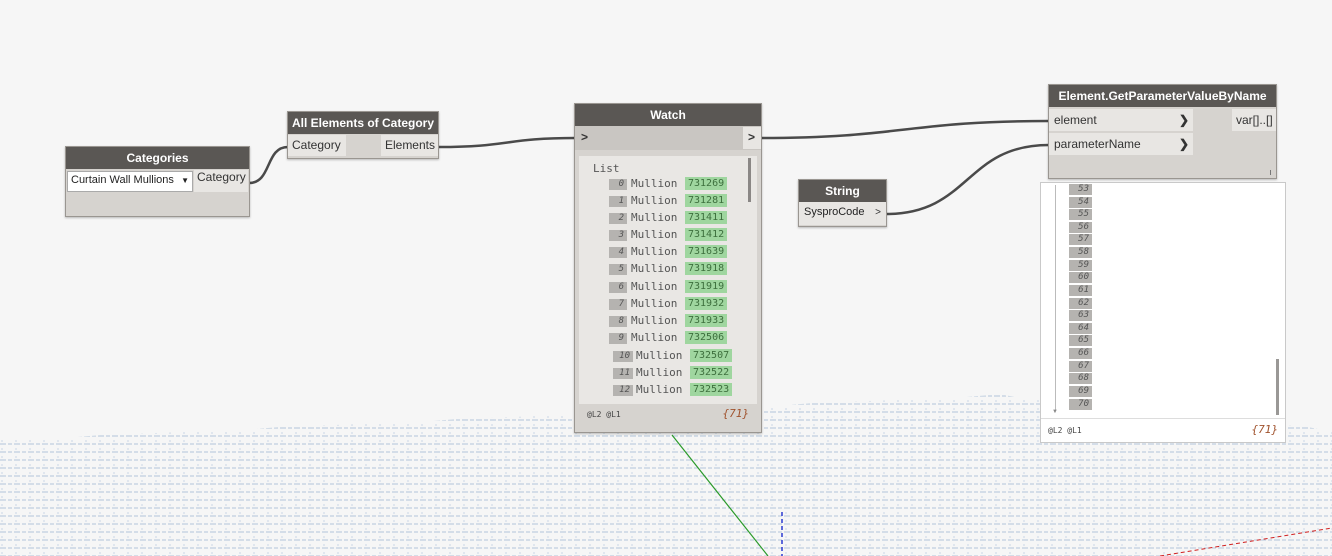 The height and width of the screenshot is (556, 1332). I want to click on input-port-parametername: parameterName ❯, so click(1121, 144).